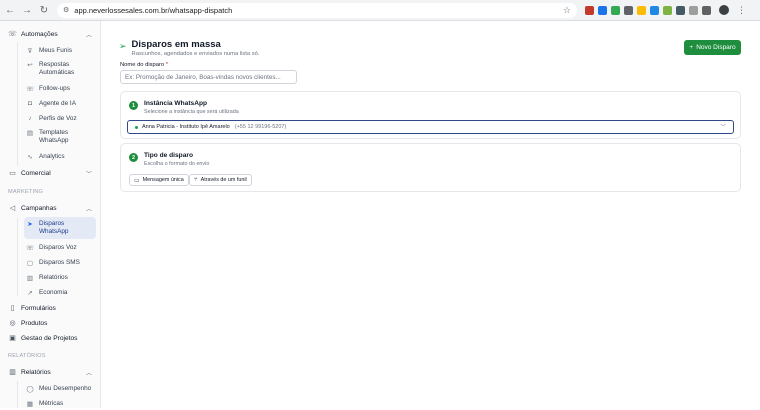 The height and width of the screenshot is (410, 760). What do you see at coordinates (167, 65) in the screenshot?
I see `required-mark: *` at bounding box center [167, 65].